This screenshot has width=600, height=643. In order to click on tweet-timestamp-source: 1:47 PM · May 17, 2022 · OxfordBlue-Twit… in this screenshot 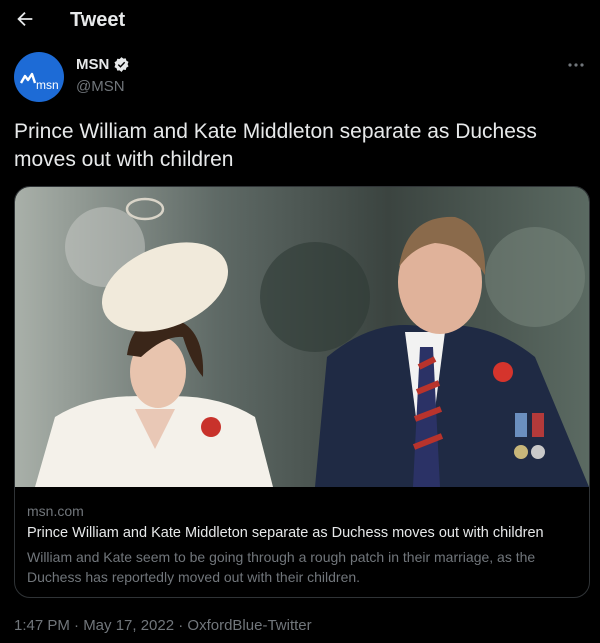, I will do `click(163, 625)`.